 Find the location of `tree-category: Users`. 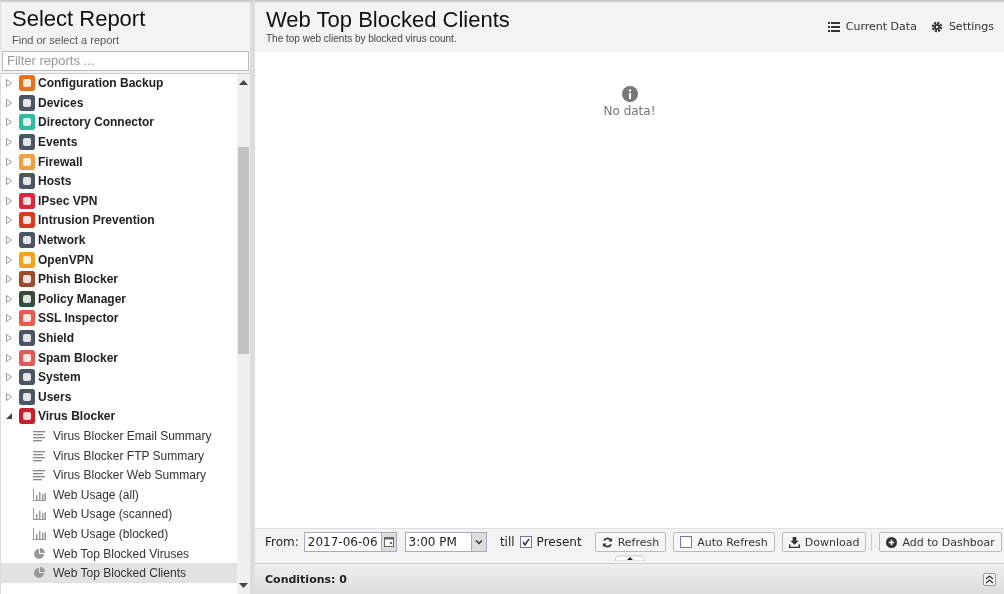

tree-category: Users is located at coordinates (55, 396).